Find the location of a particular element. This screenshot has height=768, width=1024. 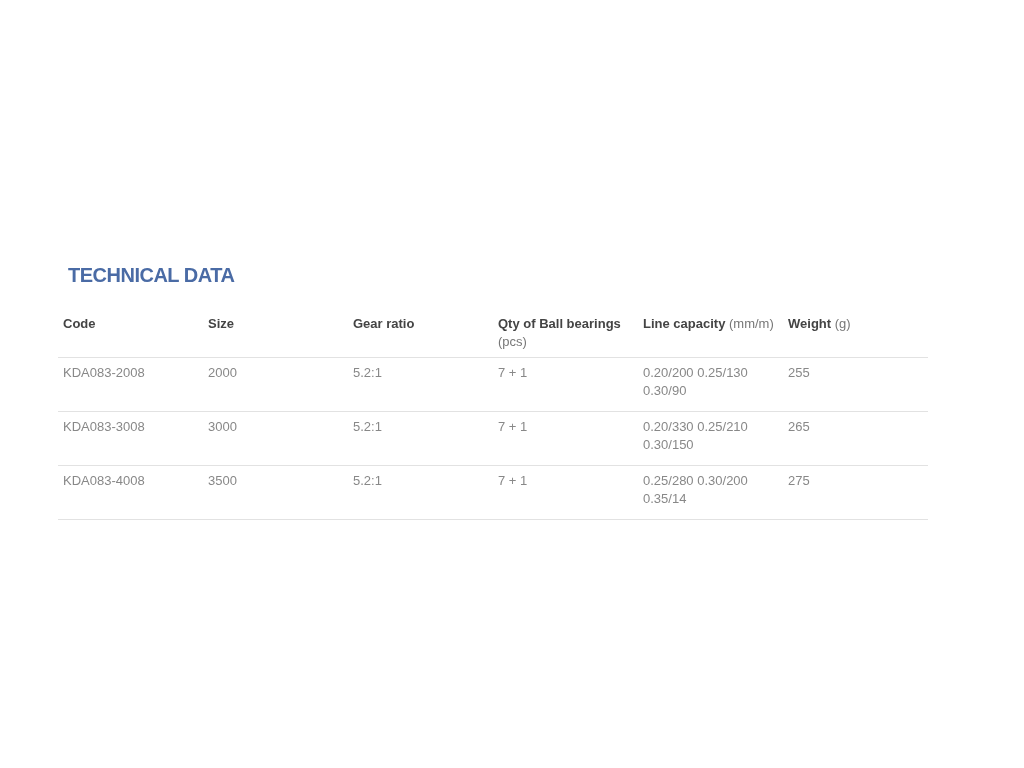

column-header: Code is located at coordinates (79, 323).